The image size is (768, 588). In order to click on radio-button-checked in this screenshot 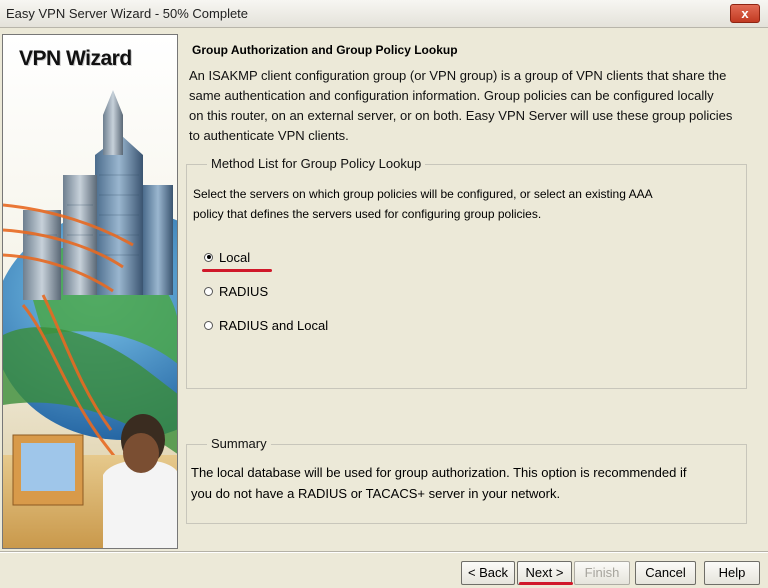, I will do `click(208, 257)`.